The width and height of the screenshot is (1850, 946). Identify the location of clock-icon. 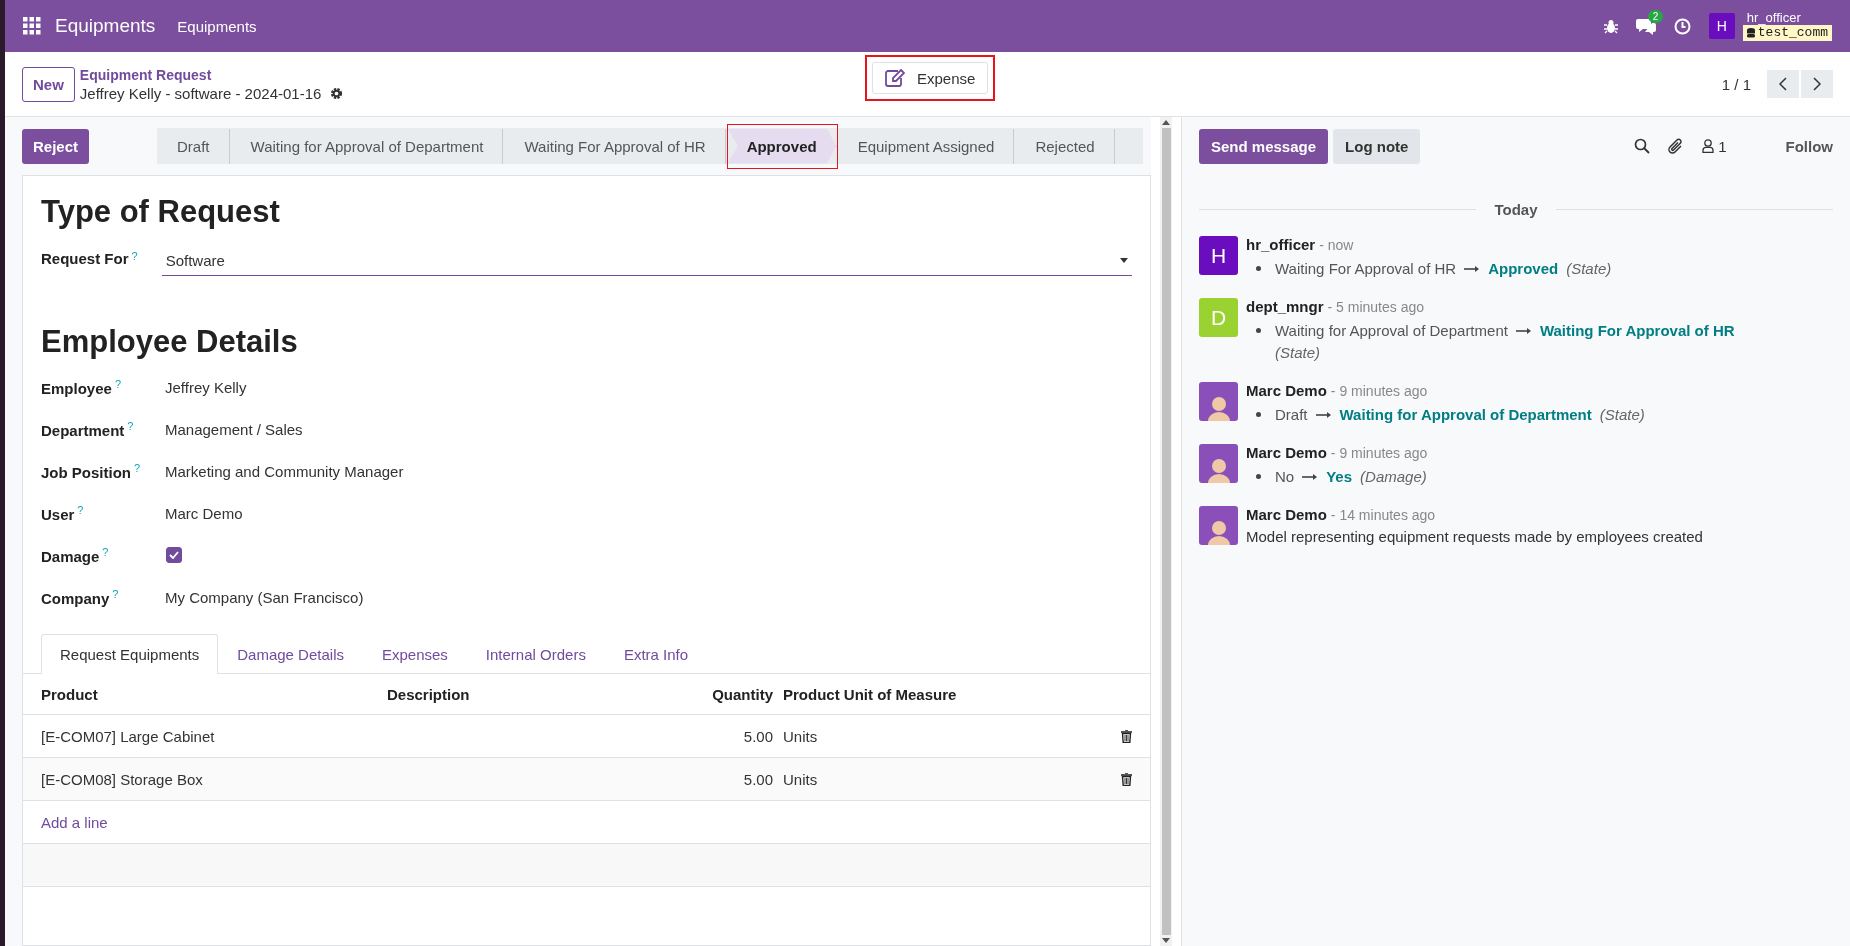
(1682, 26).